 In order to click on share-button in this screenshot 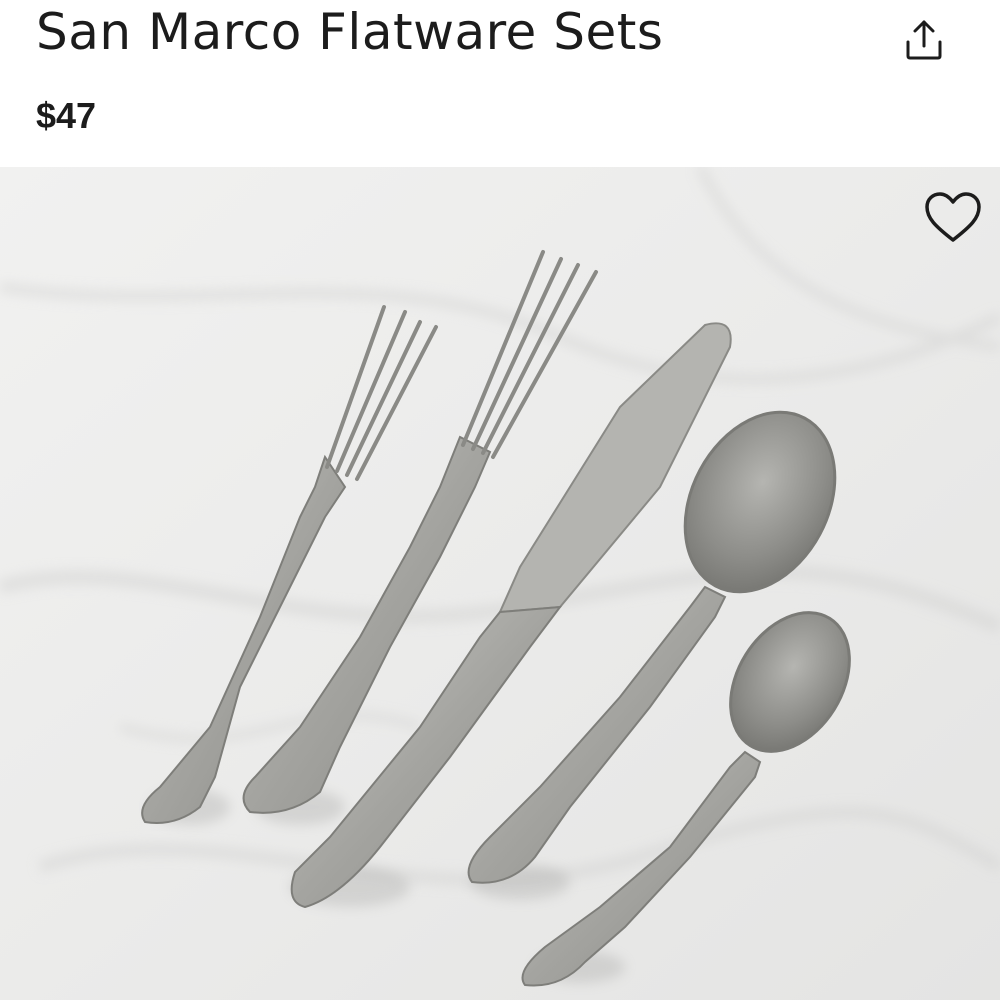, I will do `click(924, 40)`.